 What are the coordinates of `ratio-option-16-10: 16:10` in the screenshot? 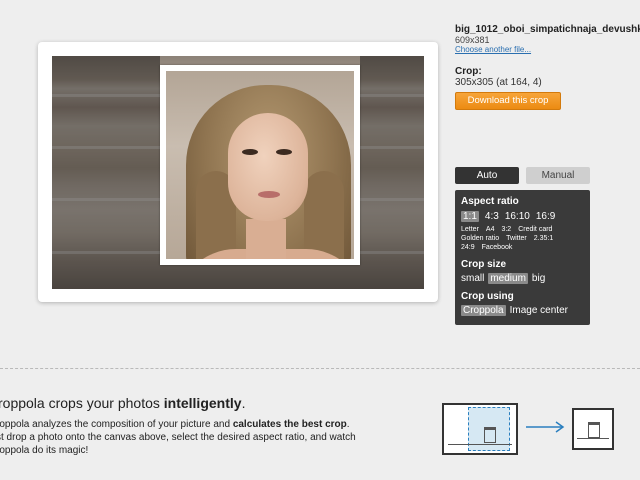 It's located at (517, 216).